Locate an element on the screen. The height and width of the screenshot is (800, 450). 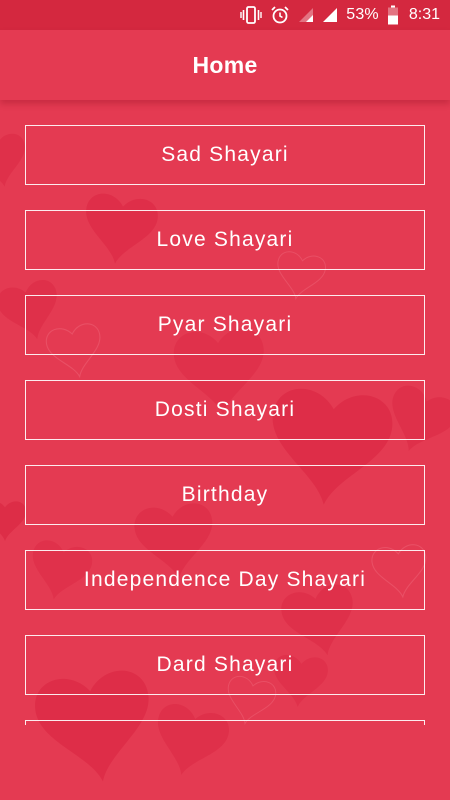
status-bar: 53% 8:31 is located at coordinates (225, 15).